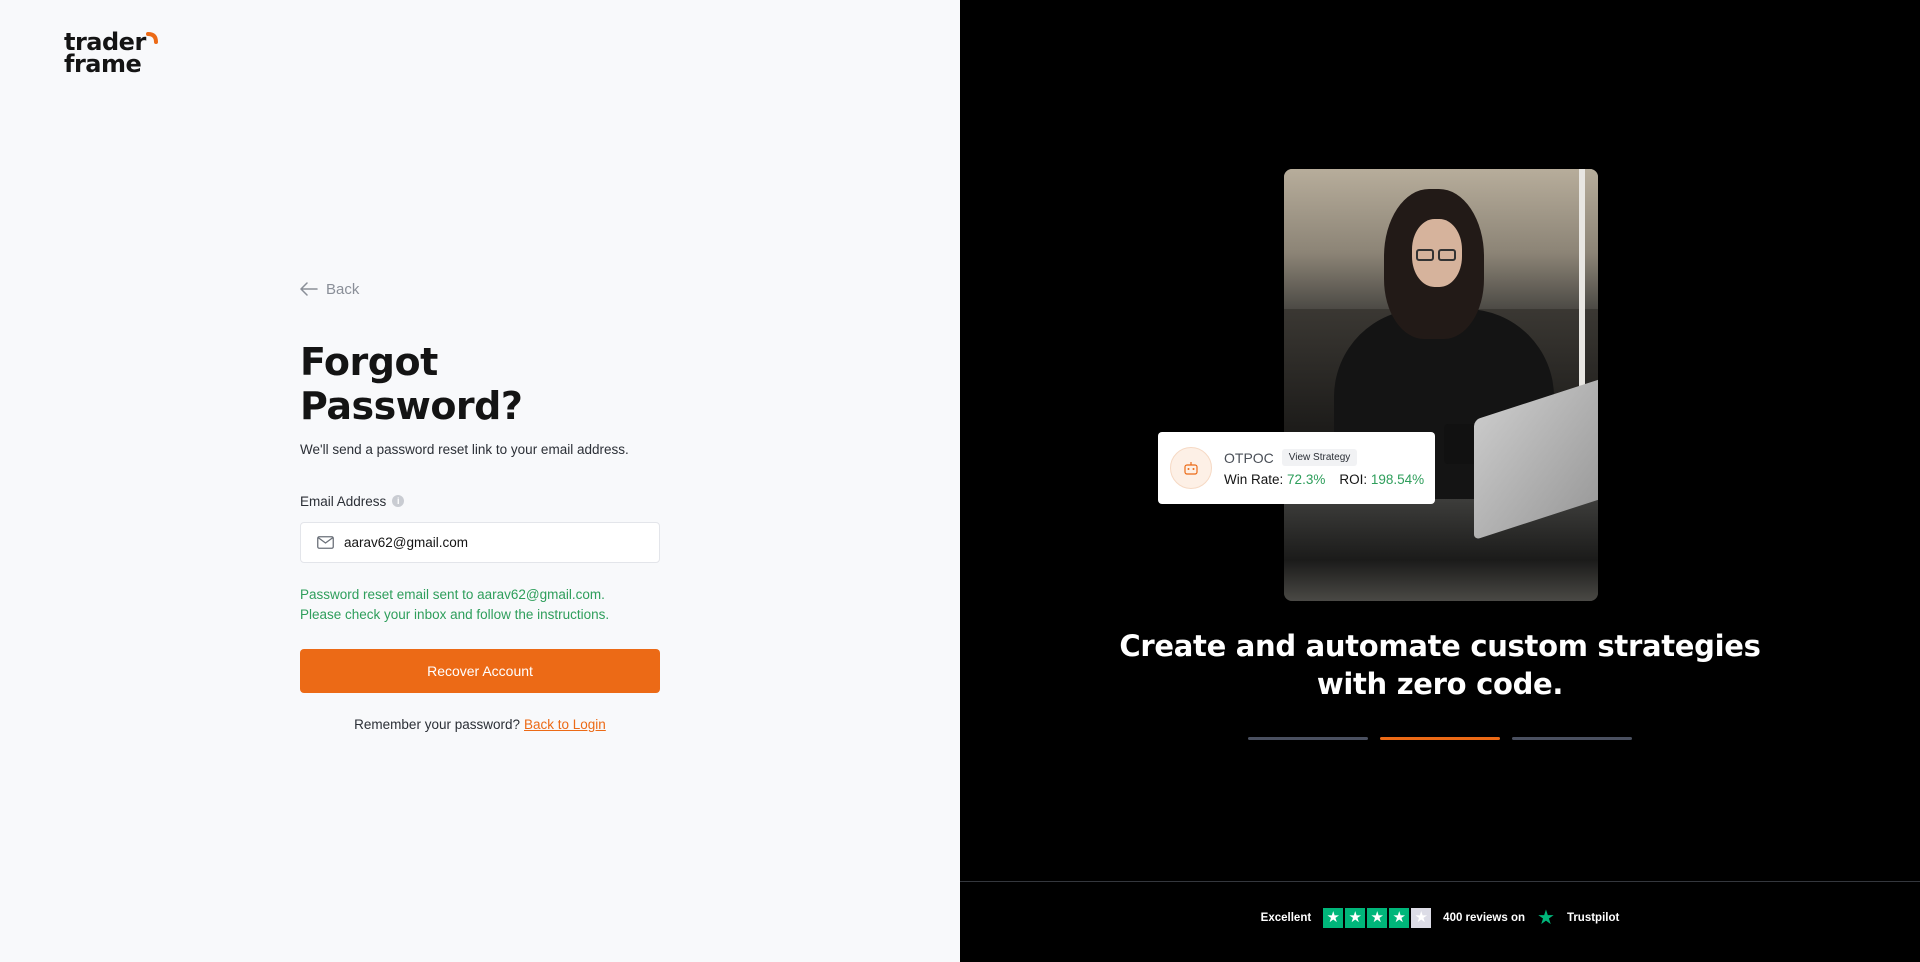  Describe the element at coordinates (480, 671) in the screenshot. I see `recover-account-button: Recover Account` at that location.